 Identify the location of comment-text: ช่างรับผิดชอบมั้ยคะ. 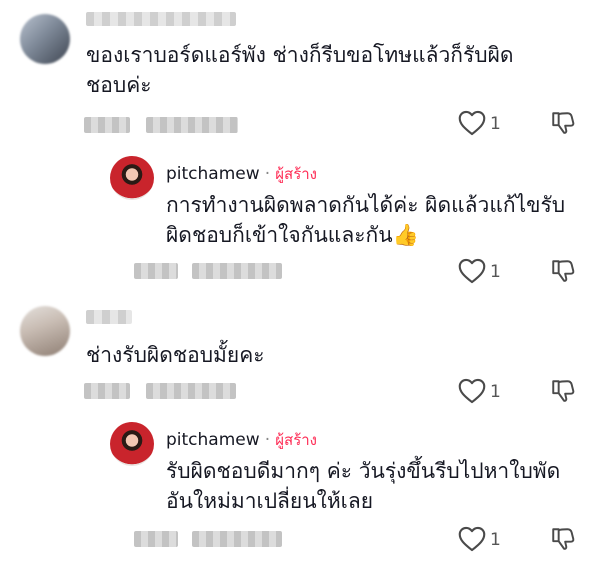
(175, 355).